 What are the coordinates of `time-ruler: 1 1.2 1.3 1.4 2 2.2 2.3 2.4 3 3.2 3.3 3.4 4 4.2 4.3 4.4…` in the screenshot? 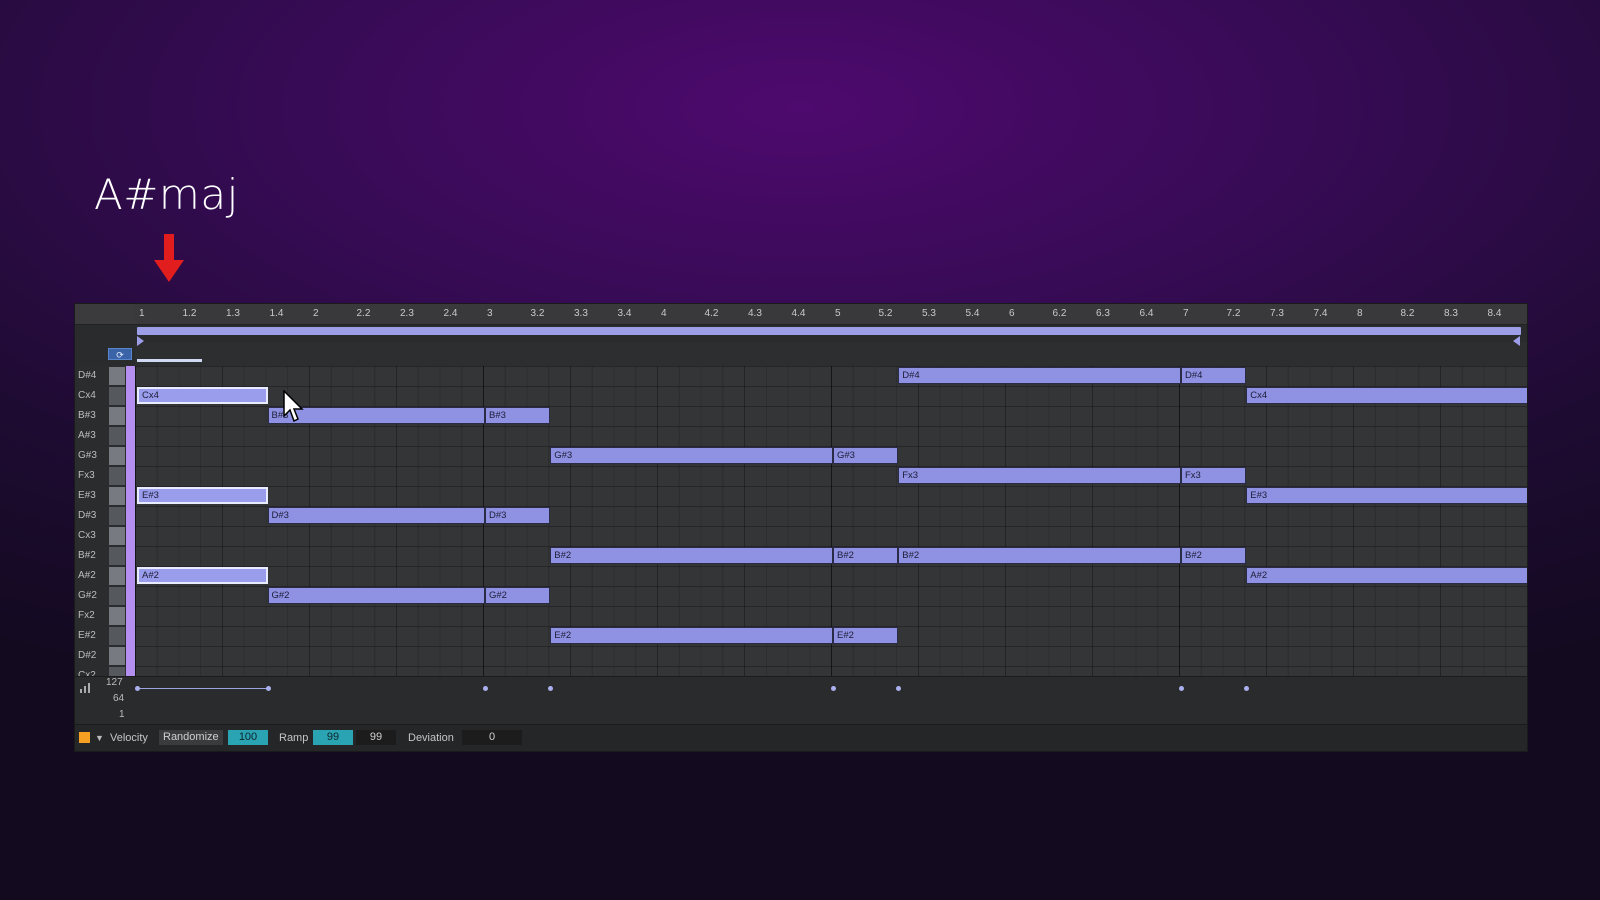 It's located at (801, 314).